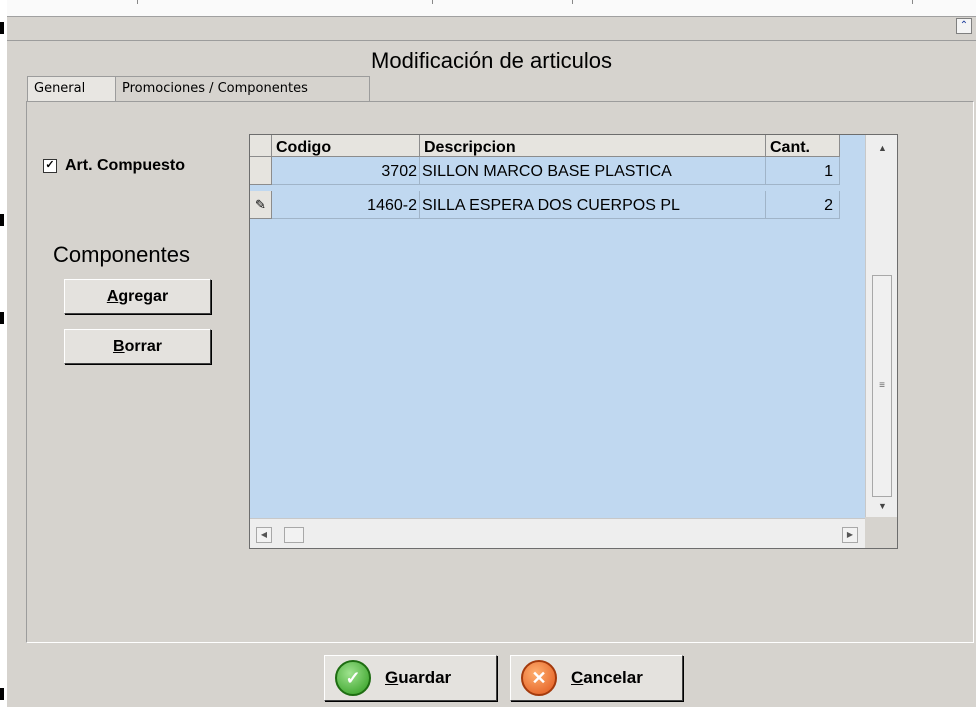  What do you see at coordinates (346, 205) in the screenshot?
I see `cell-codigo: 1460-2` at bounding box center [346, 205].